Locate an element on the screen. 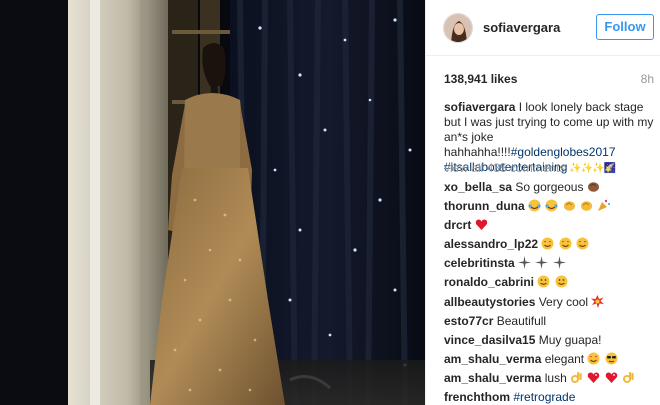  comment-username: esto77cr is located at coordinates (468, 321).